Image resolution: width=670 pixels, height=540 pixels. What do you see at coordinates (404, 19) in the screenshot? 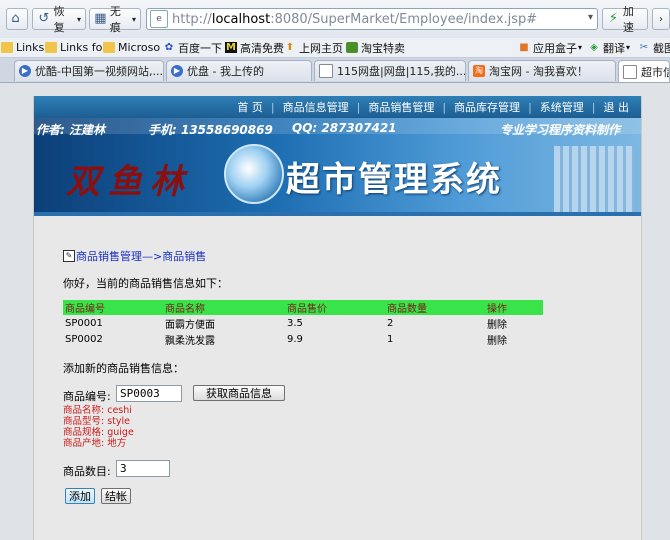
I see `url-path: :8080/SuperMarket/Employee/index.jsp#` at bounding box center [404, 19].